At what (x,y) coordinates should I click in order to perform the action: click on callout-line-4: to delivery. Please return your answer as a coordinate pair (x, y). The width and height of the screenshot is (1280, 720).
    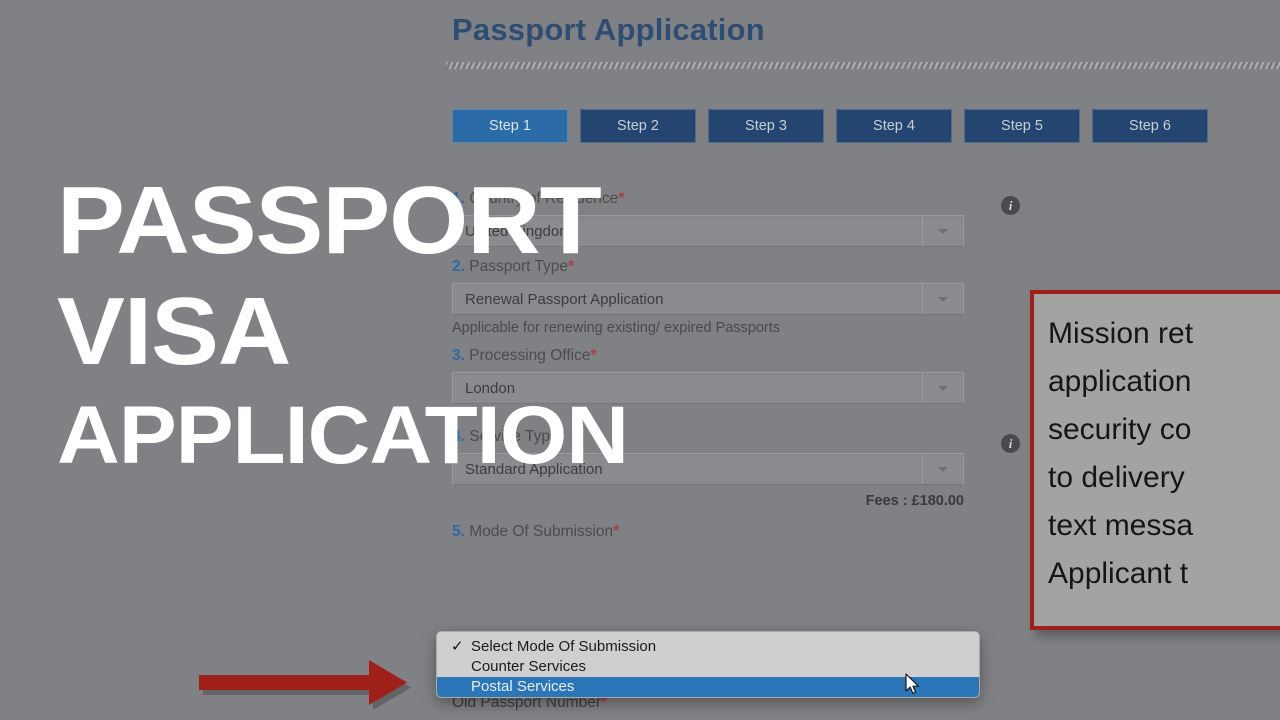
    Looking at the image, I should click on (1116, 477).